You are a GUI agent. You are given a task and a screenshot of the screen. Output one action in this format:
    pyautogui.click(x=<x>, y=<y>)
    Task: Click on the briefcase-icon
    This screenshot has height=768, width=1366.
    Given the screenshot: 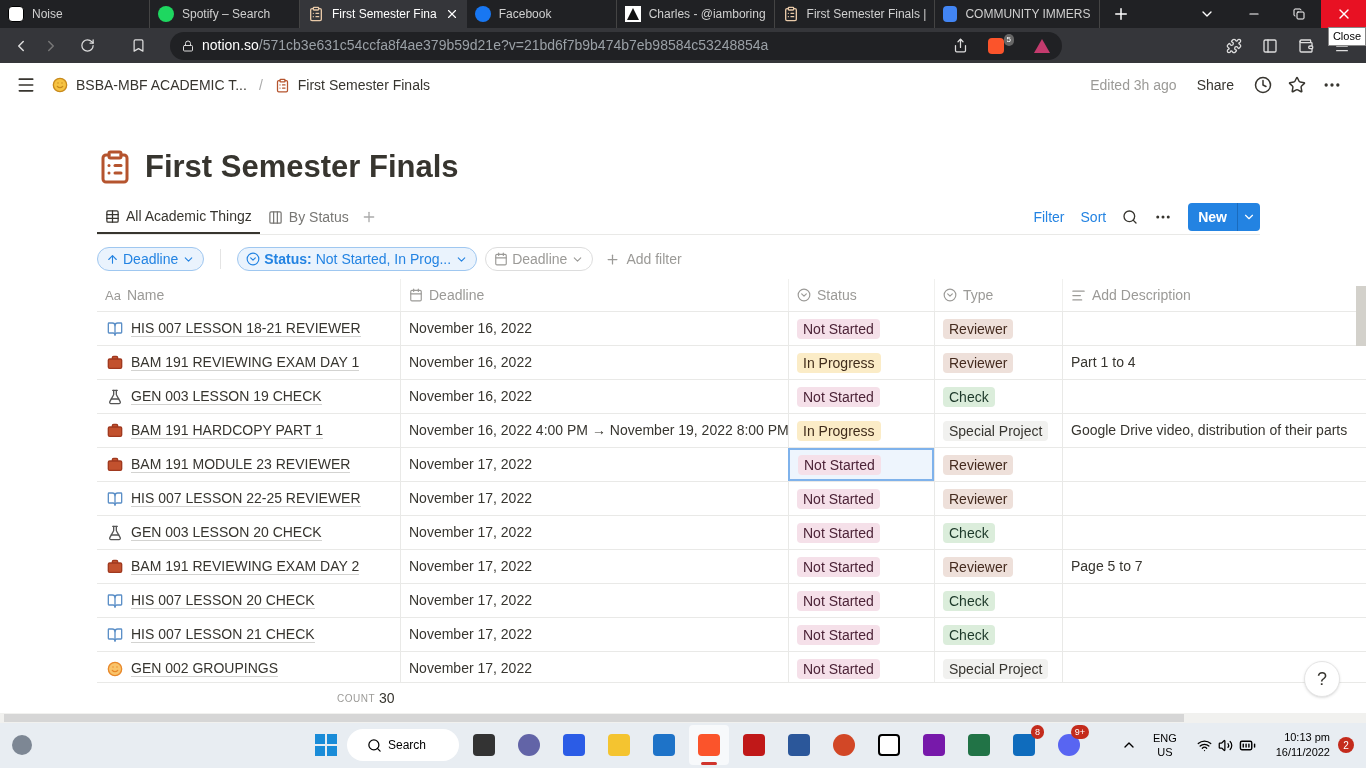 What is the action you would take?
    pyautogui.click(x=115, y=465)
    